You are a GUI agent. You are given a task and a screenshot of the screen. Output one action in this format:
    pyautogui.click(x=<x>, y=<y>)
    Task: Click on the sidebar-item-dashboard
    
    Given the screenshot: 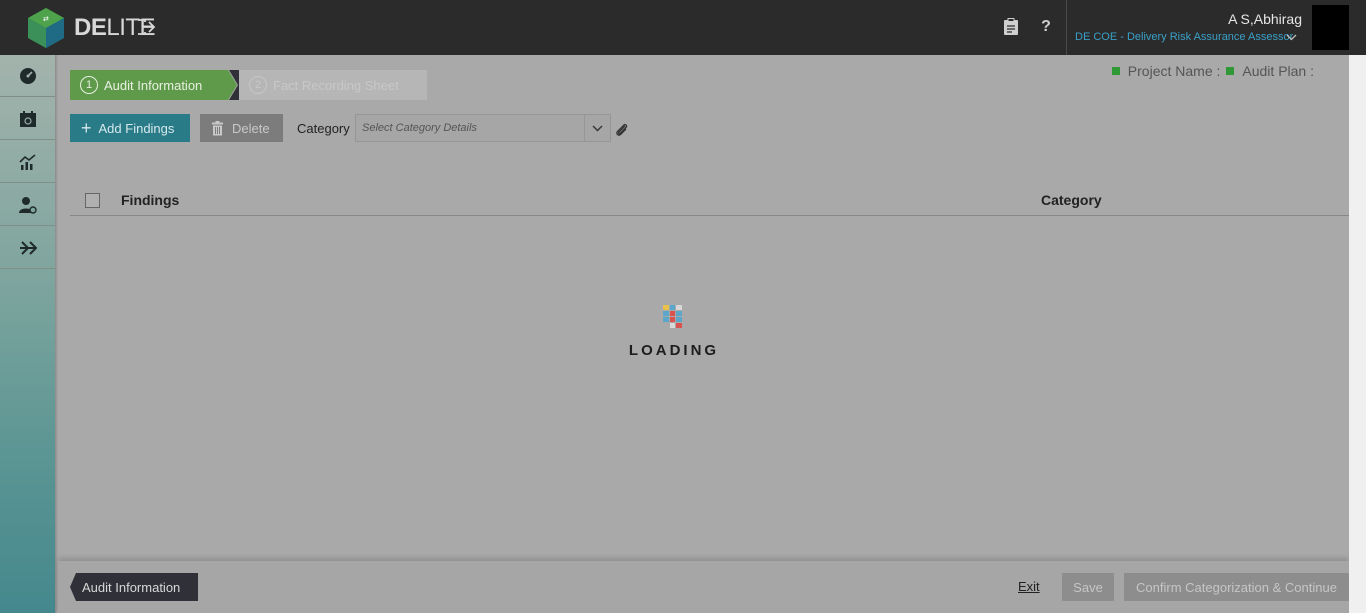 What is the action you would take?
    pyautogui.click(x=27, y=76)
    